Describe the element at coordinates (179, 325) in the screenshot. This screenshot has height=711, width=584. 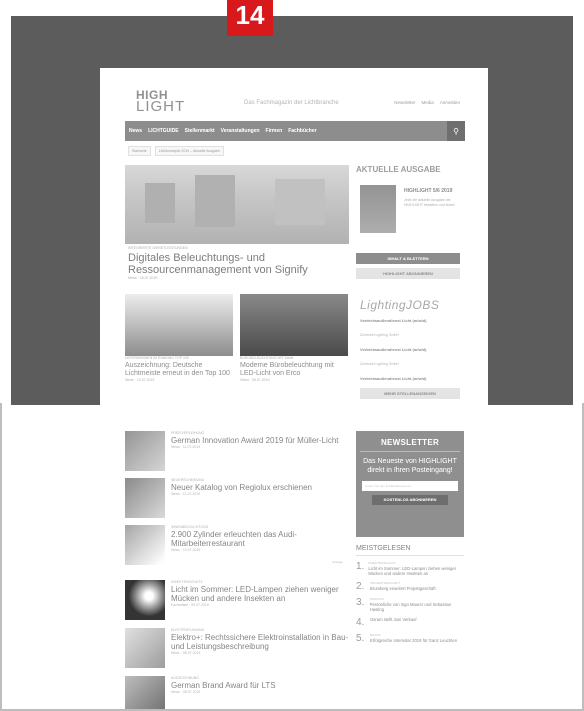
I see `card-image` at that location.